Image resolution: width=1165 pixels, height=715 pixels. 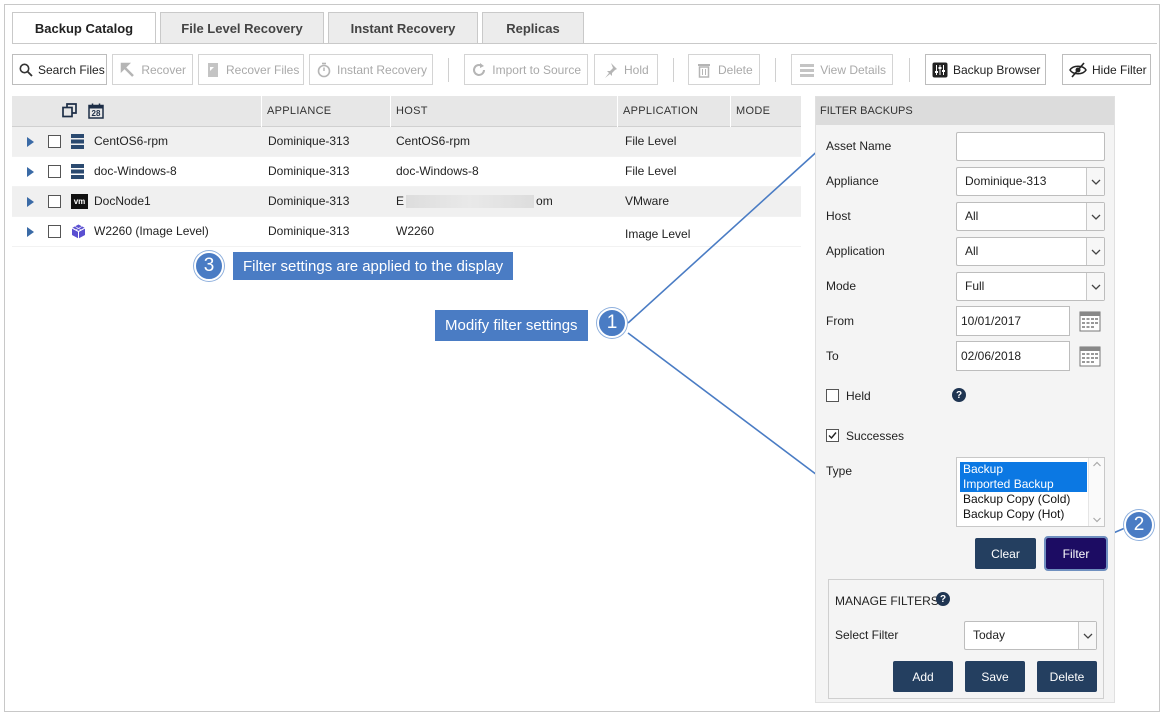 What do you see at coordinates (839, 471) in the screenshot?
I see `type-label: Type` at bounding box center [839, 471].